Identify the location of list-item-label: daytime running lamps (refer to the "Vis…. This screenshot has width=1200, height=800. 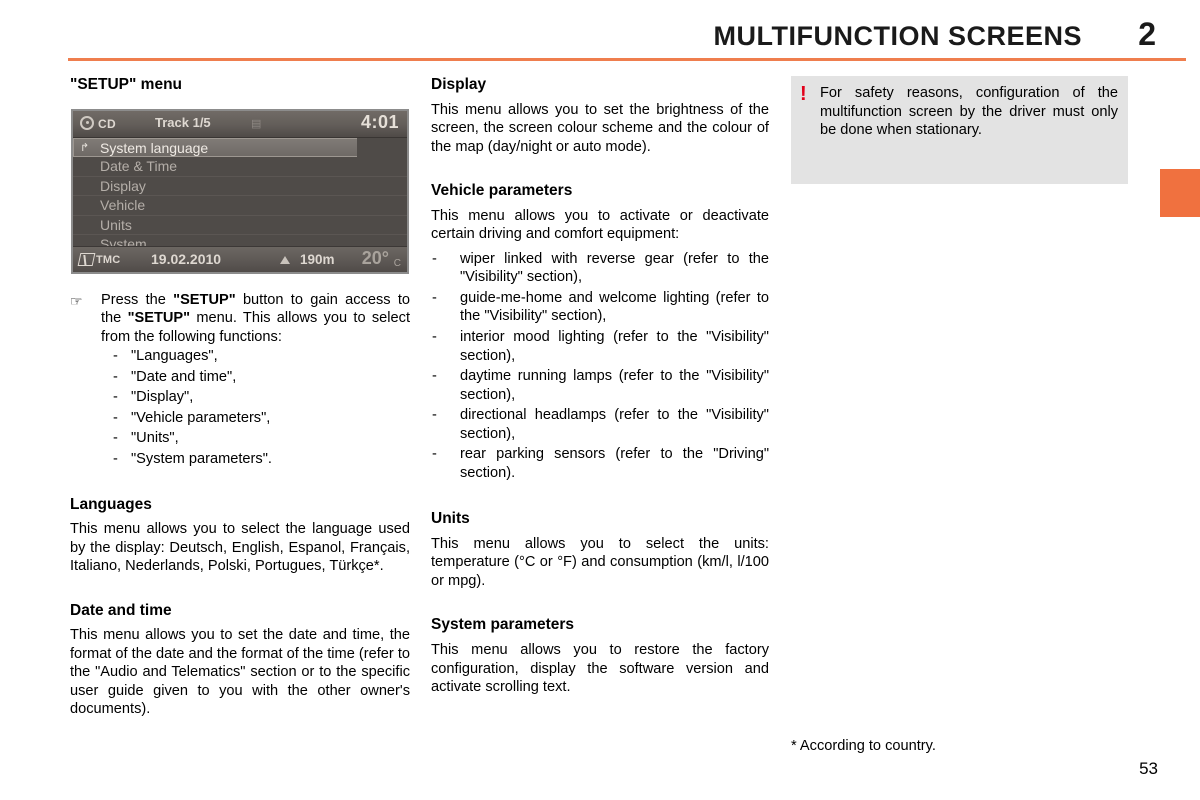
(614, 385).